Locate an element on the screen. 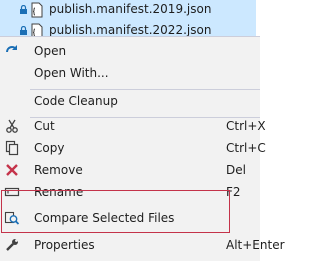  menu-item-label: Remove is located at coordinates (58, 170).